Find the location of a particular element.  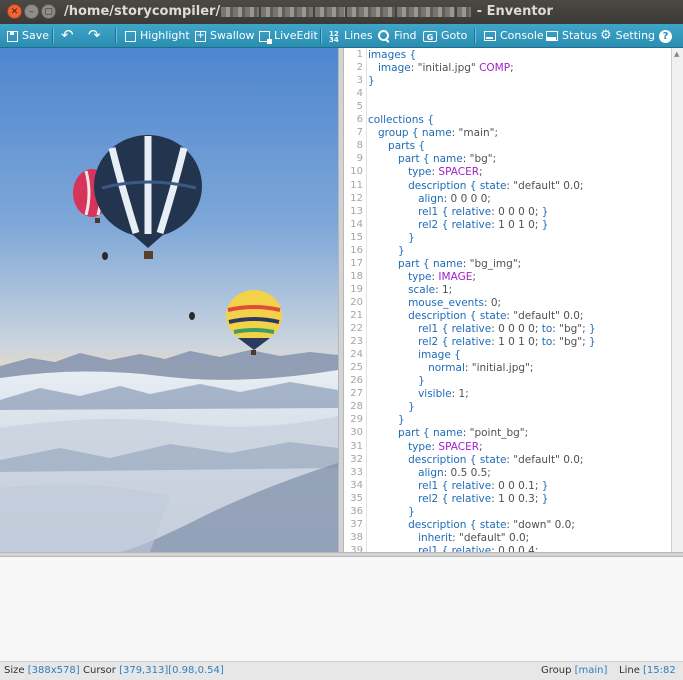

line-number: 26 is located at coordinates (356, 381).